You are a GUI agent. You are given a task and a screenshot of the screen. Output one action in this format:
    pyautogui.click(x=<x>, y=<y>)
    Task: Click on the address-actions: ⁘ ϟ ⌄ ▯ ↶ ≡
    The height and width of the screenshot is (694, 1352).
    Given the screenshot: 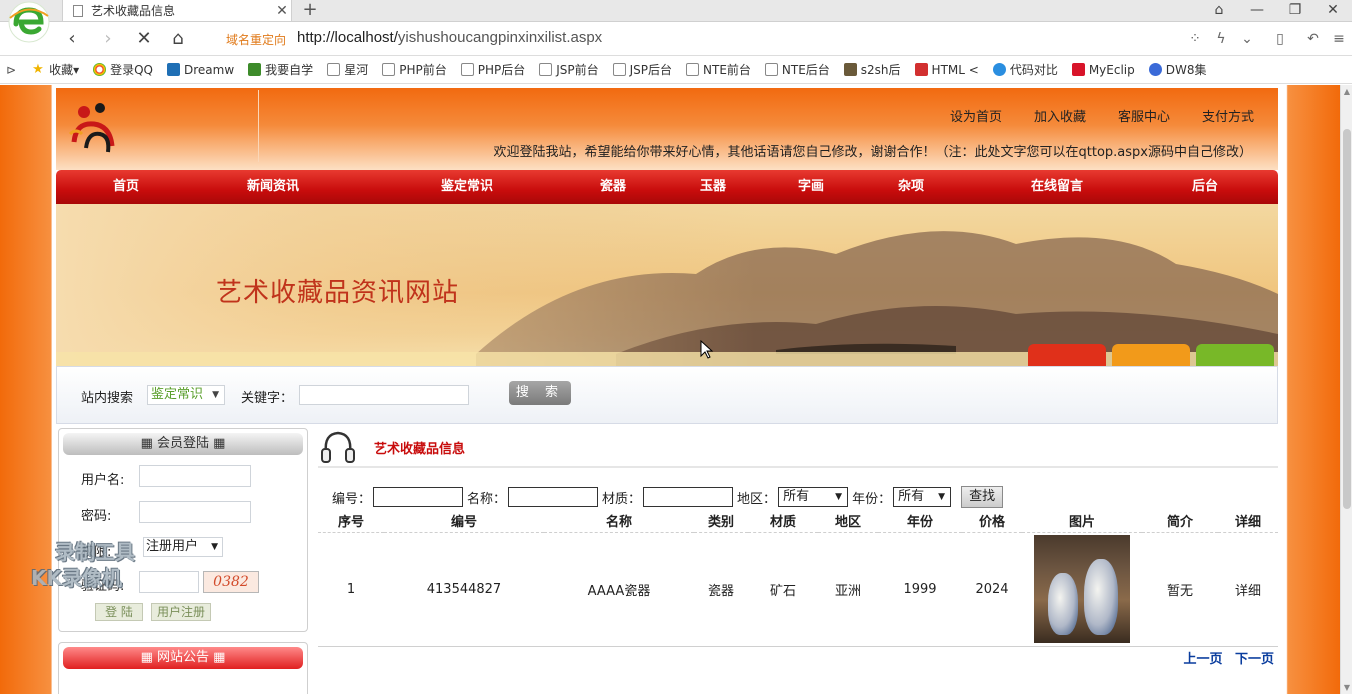 What is the action you would take?
    pyautogui.click(x=1267, y=39)
    